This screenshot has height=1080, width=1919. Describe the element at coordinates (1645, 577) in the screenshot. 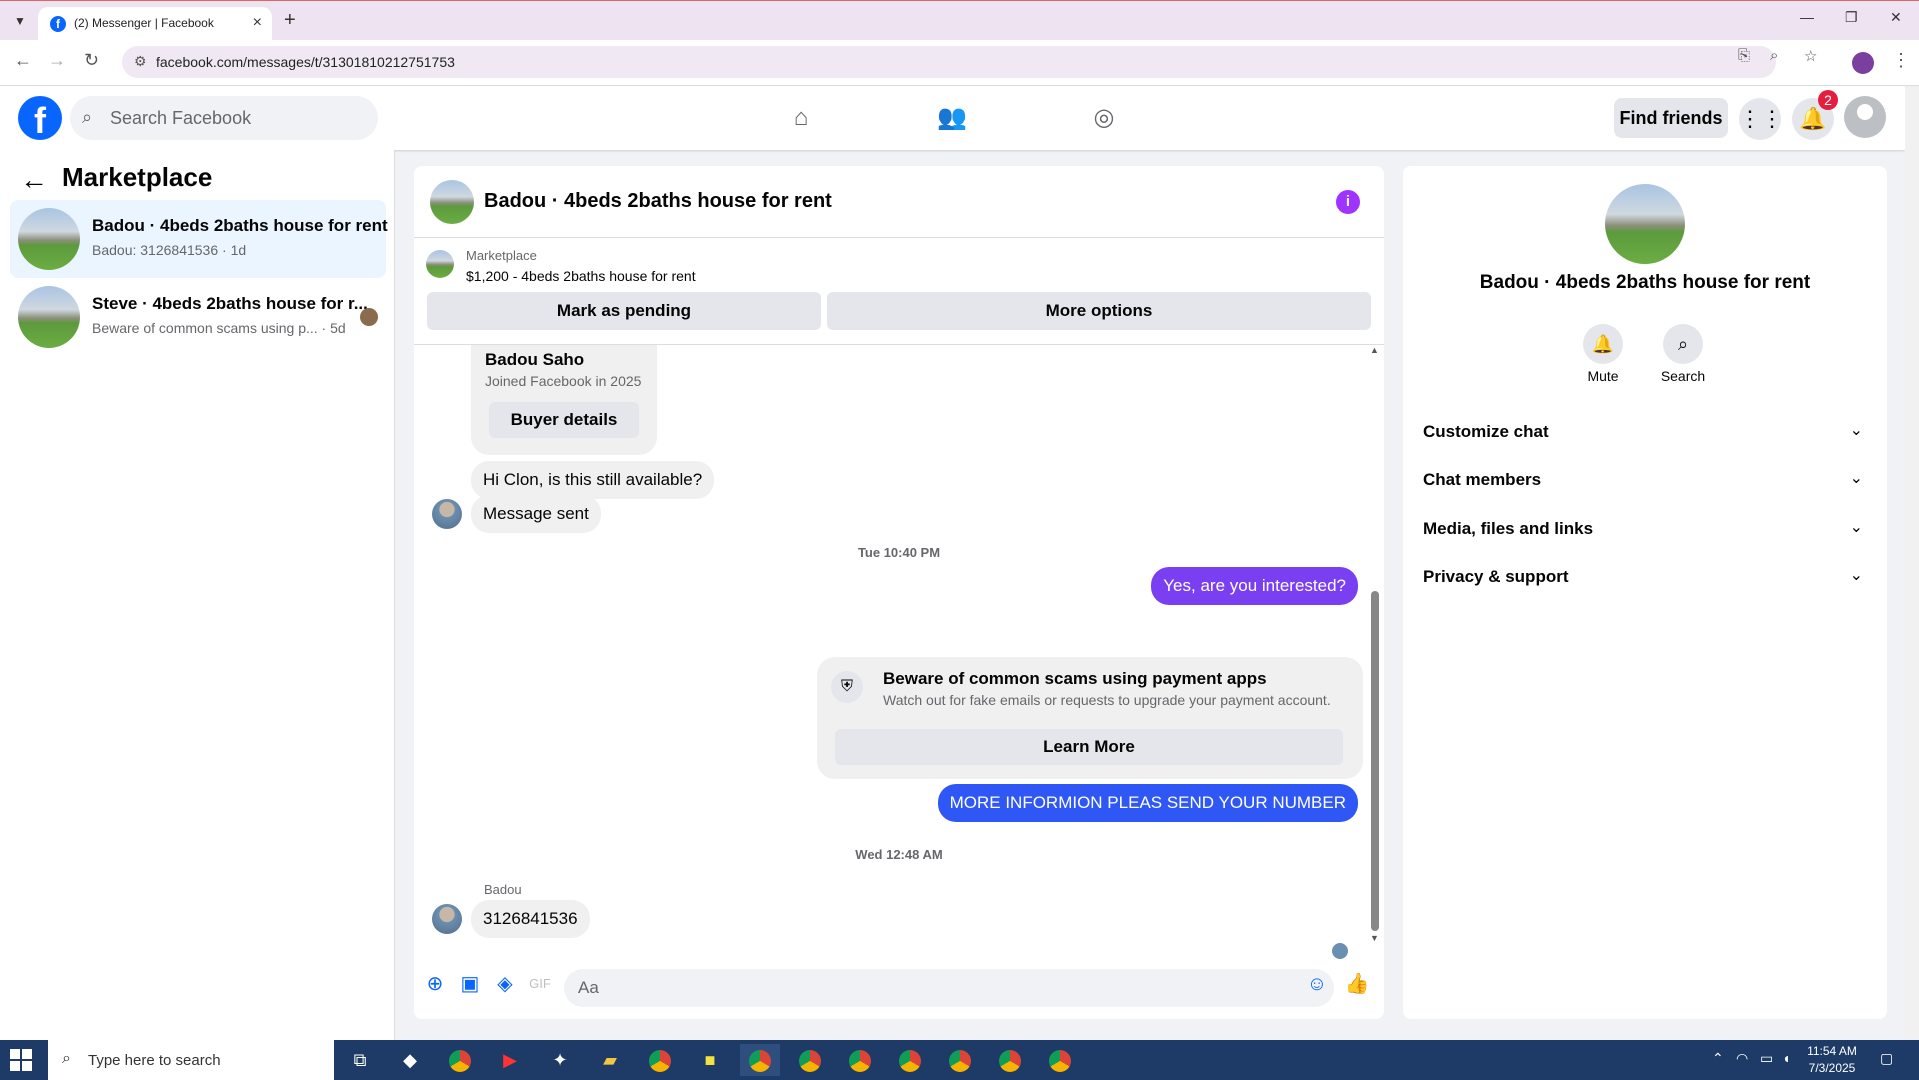

I see `section-privacy-support: Privacy & support ⌄` at that location.